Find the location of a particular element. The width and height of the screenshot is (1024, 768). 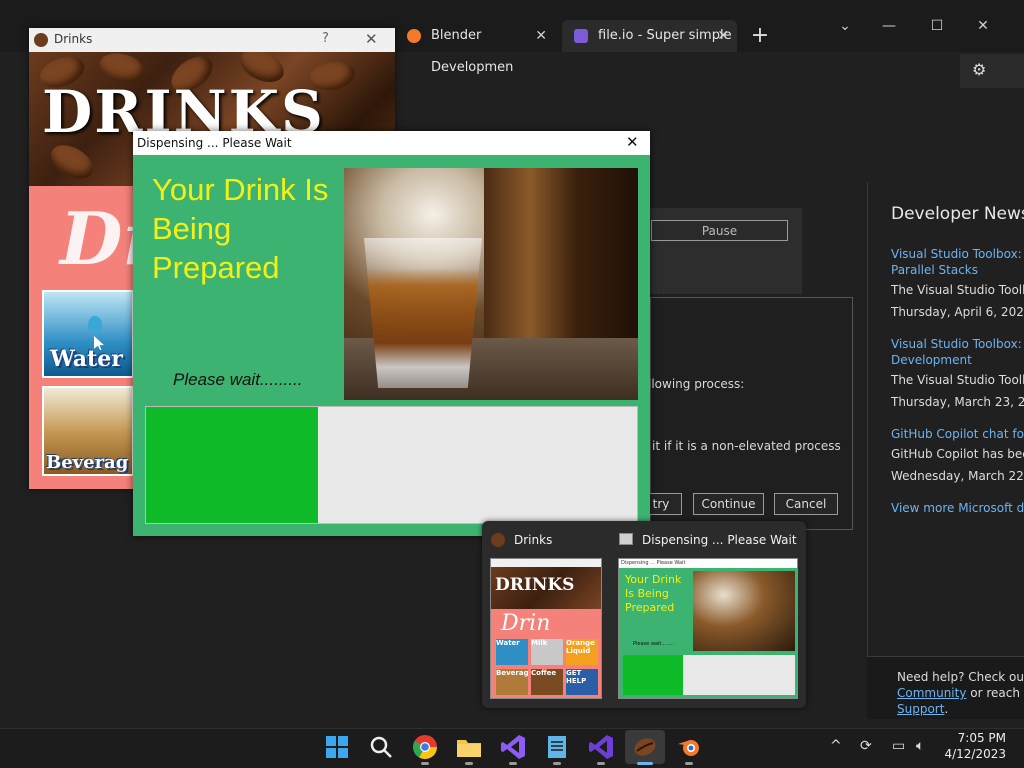

network-icon: ▭ is located at coordinates (898, 746).